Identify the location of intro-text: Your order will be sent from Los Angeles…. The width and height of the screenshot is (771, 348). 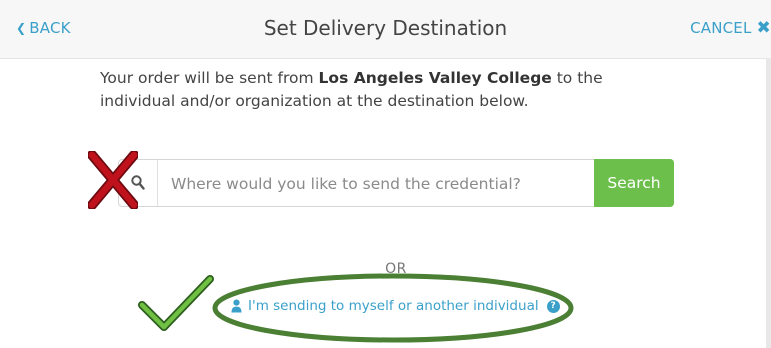
(390, 90).